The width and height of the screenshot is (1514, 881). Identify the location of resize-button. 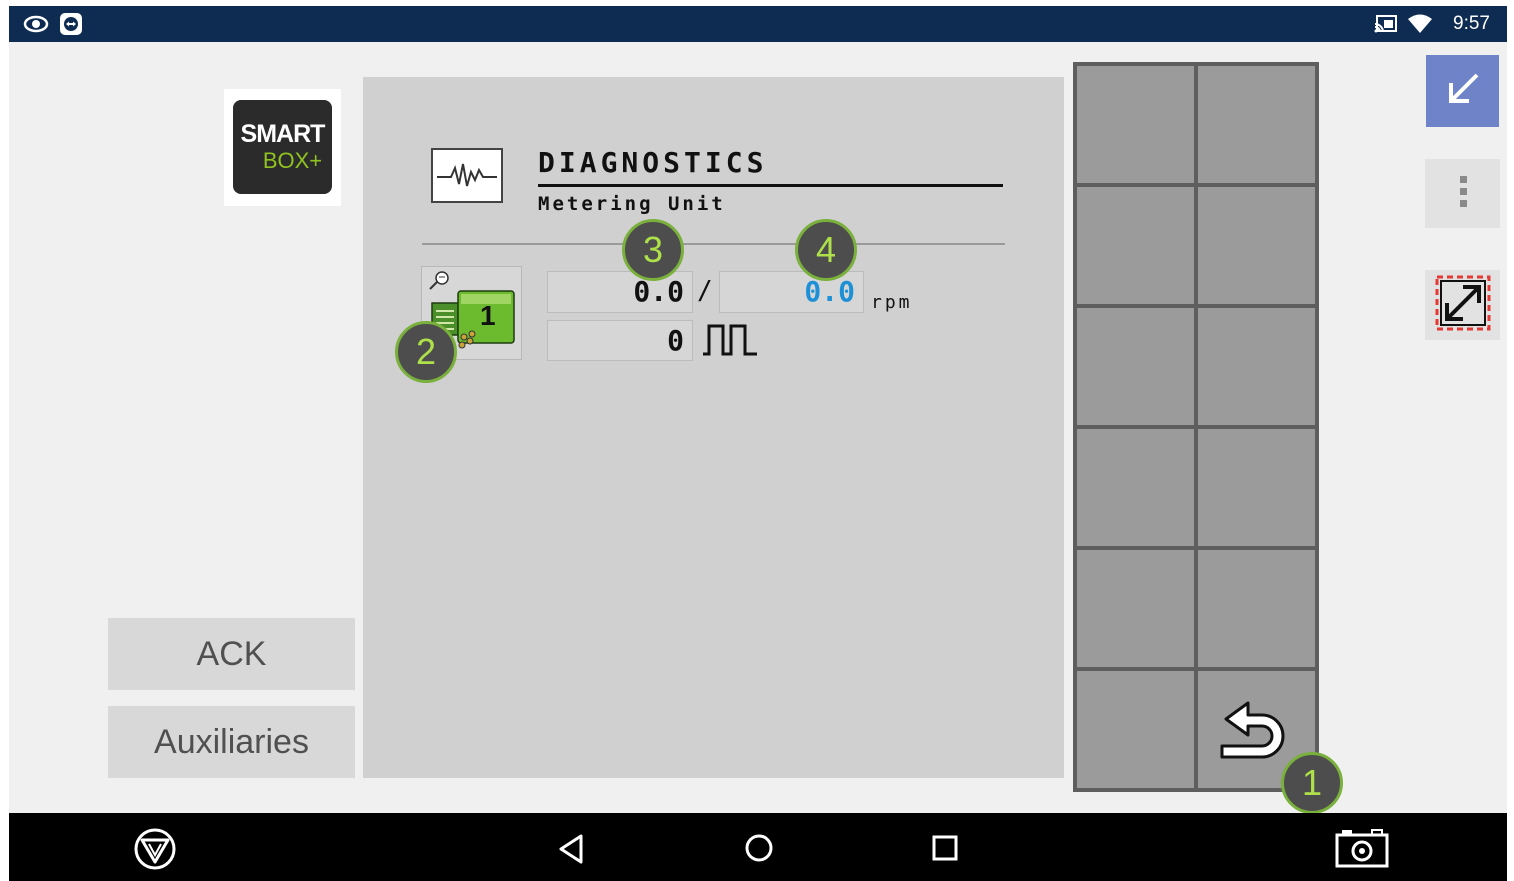
(1462, 305).